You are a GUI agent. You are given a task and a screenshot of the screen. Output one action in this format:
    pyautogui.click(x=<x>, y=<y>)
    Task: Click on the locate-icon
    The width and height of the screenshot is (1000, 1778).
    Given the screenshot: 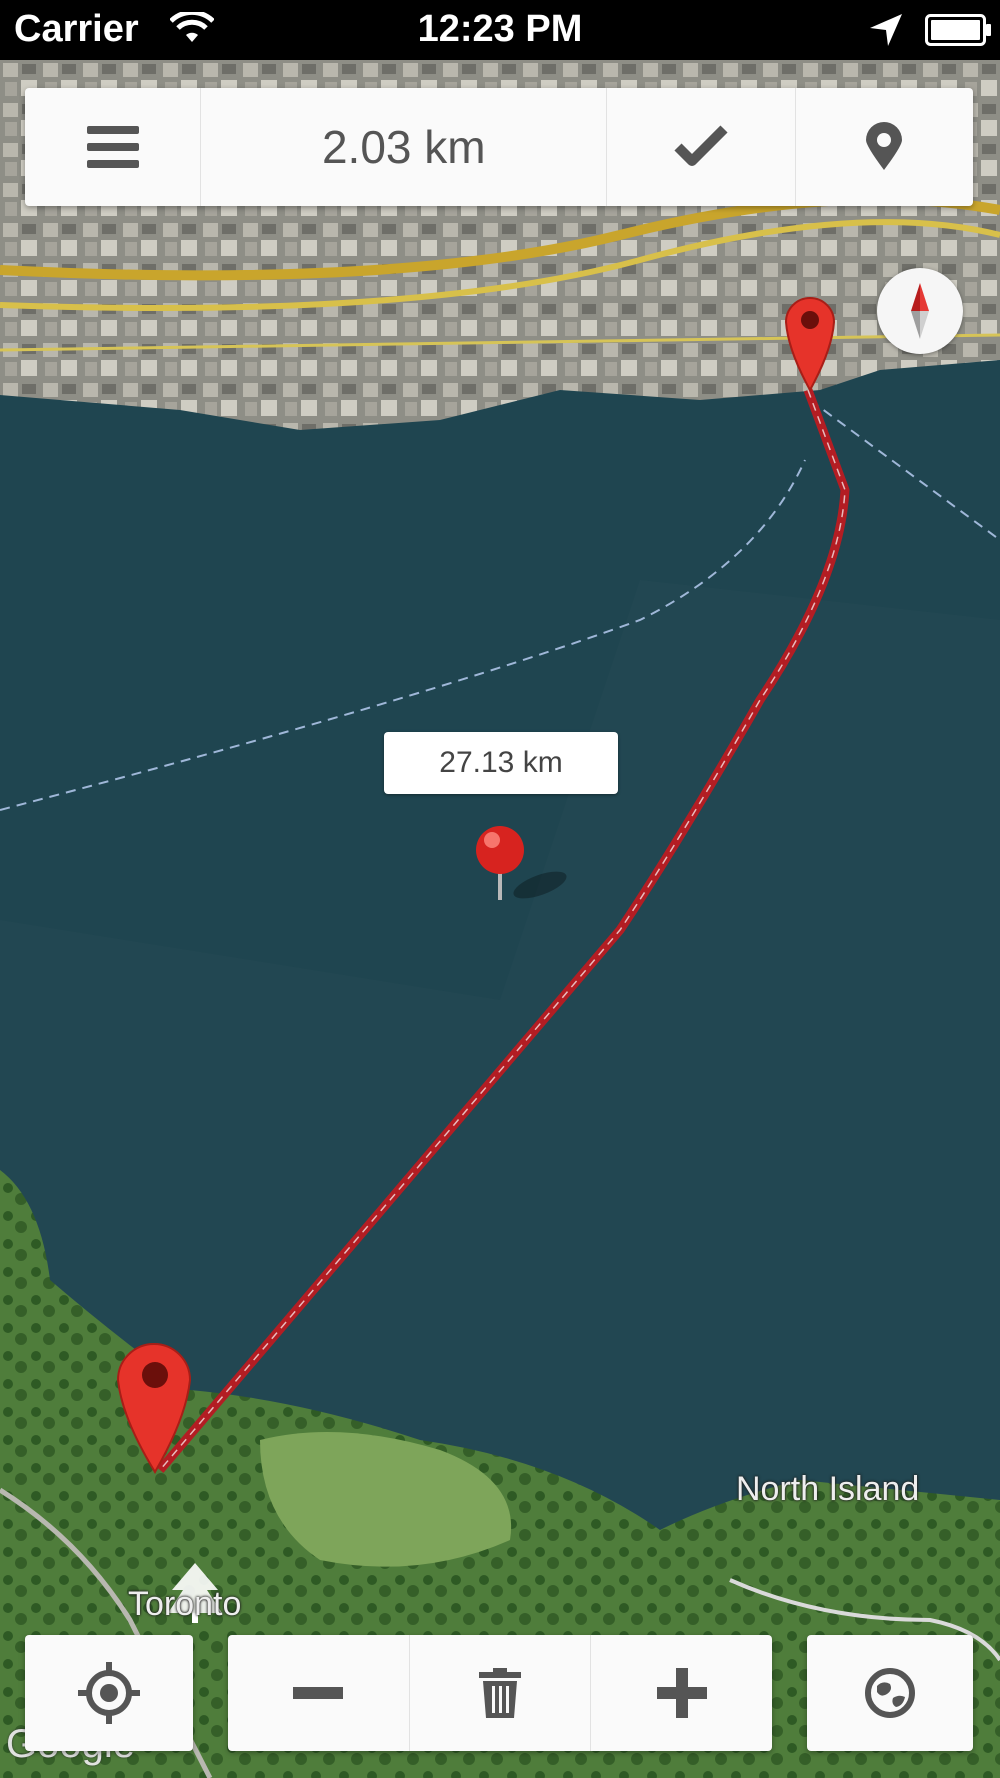 What is the action you would take?
    pyautogui.click(x=109, y=1693)
    